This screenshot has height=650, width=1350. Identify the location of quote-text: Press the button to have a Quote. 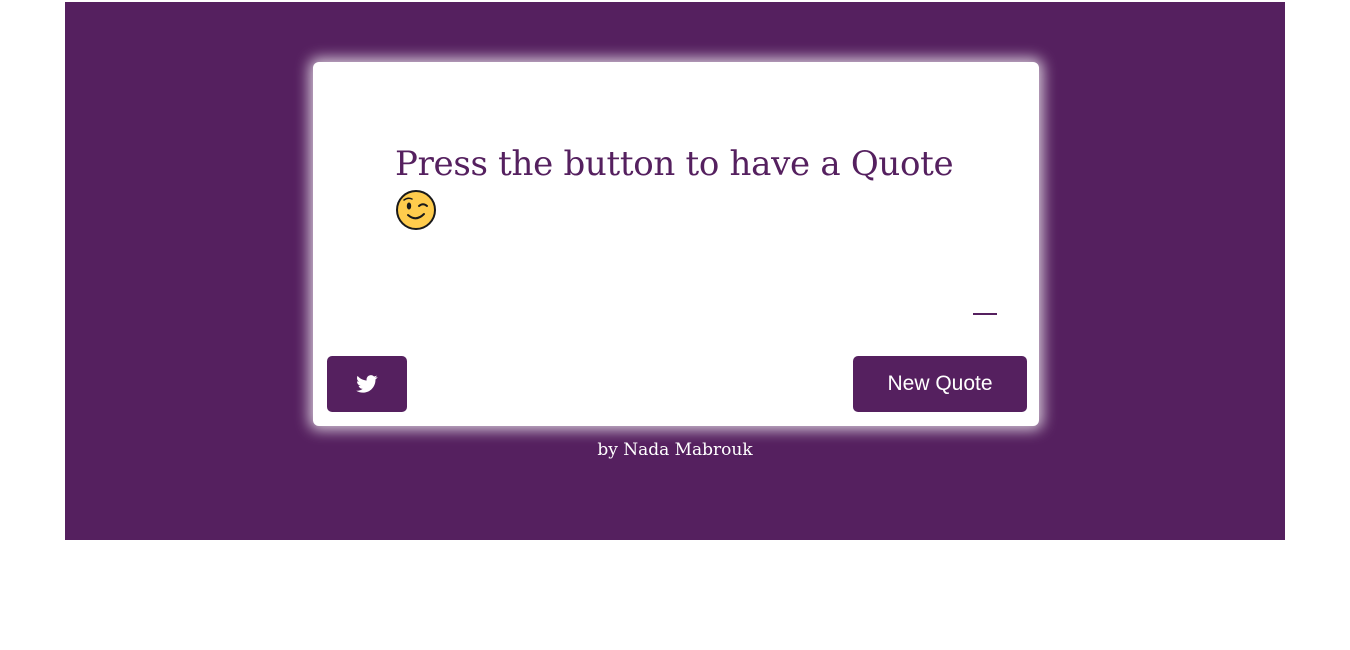
(674, 164).